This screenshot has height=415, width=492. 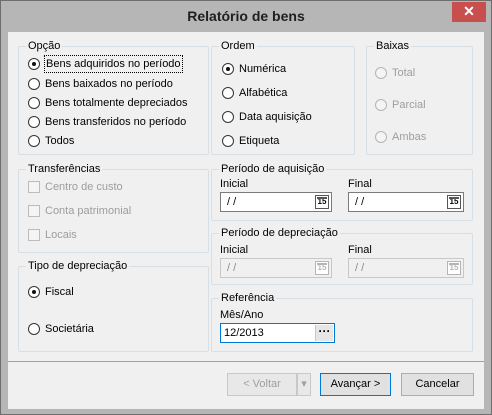 What do you see at coordinates (248, 298) in the screenshot?
I see `referencia-group-label: Referência` at bounding box center [248, 298].